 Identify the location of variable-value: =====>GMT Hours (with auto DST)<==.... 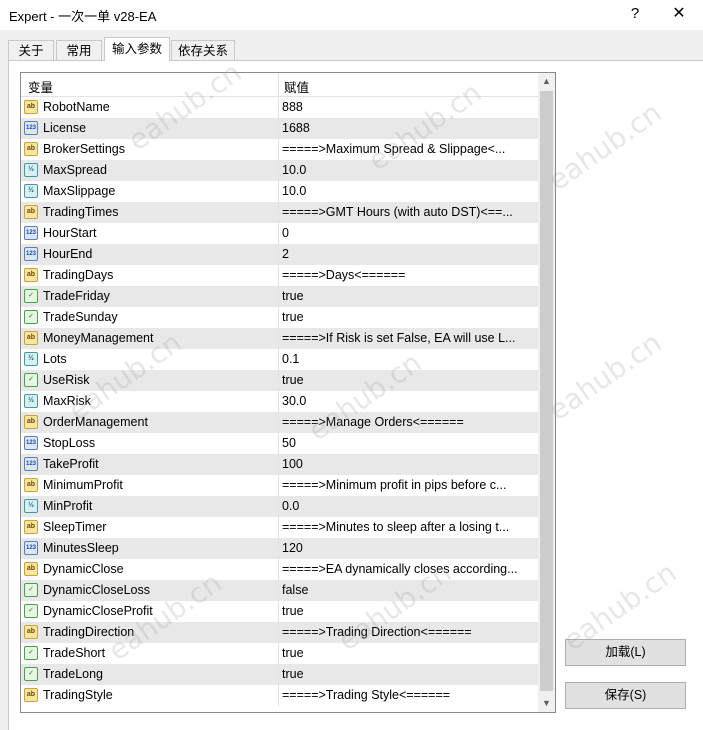
(409, 212).